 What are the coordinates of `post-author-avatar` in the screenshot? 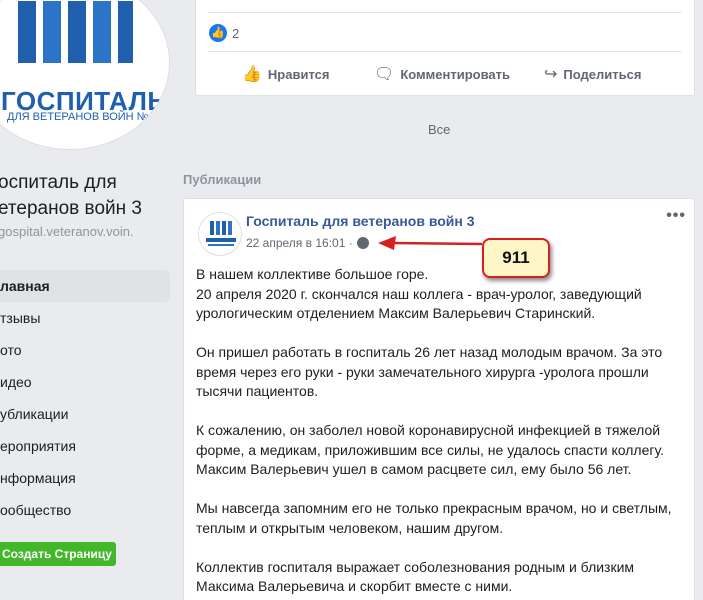 It's located at (220, 234).